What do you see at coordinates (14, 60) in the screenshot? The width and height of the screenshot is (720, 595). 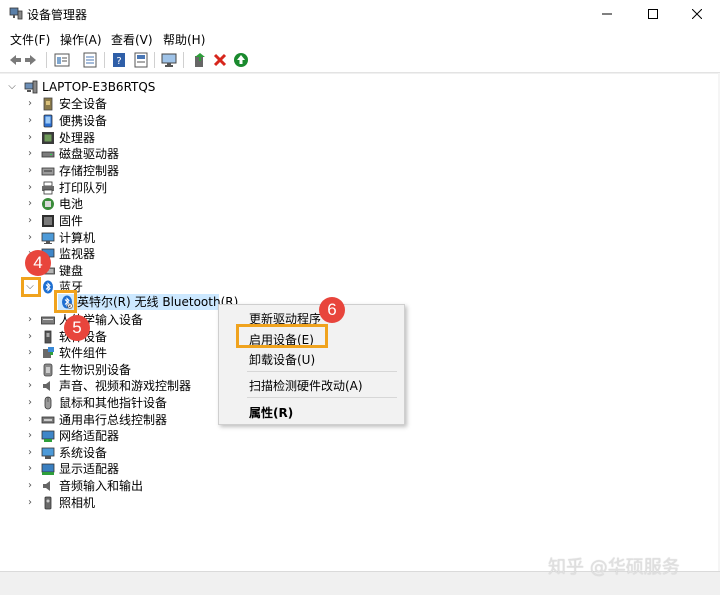 I see `back-icon` at bounding box center [14, 60].